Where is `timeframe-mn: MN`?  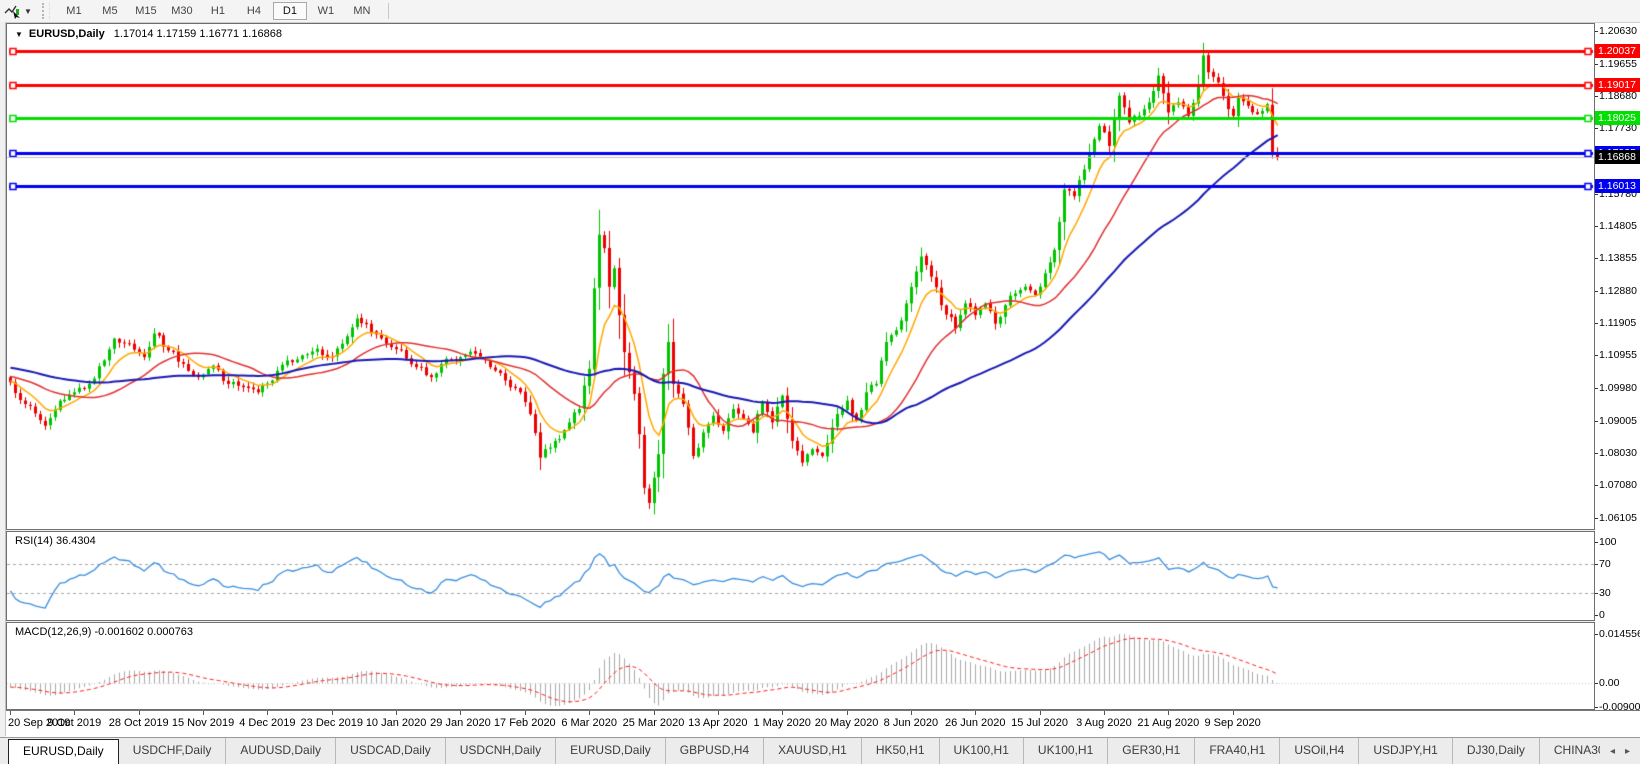
timeframe-mn: MN is located at coordinates (362, 11).